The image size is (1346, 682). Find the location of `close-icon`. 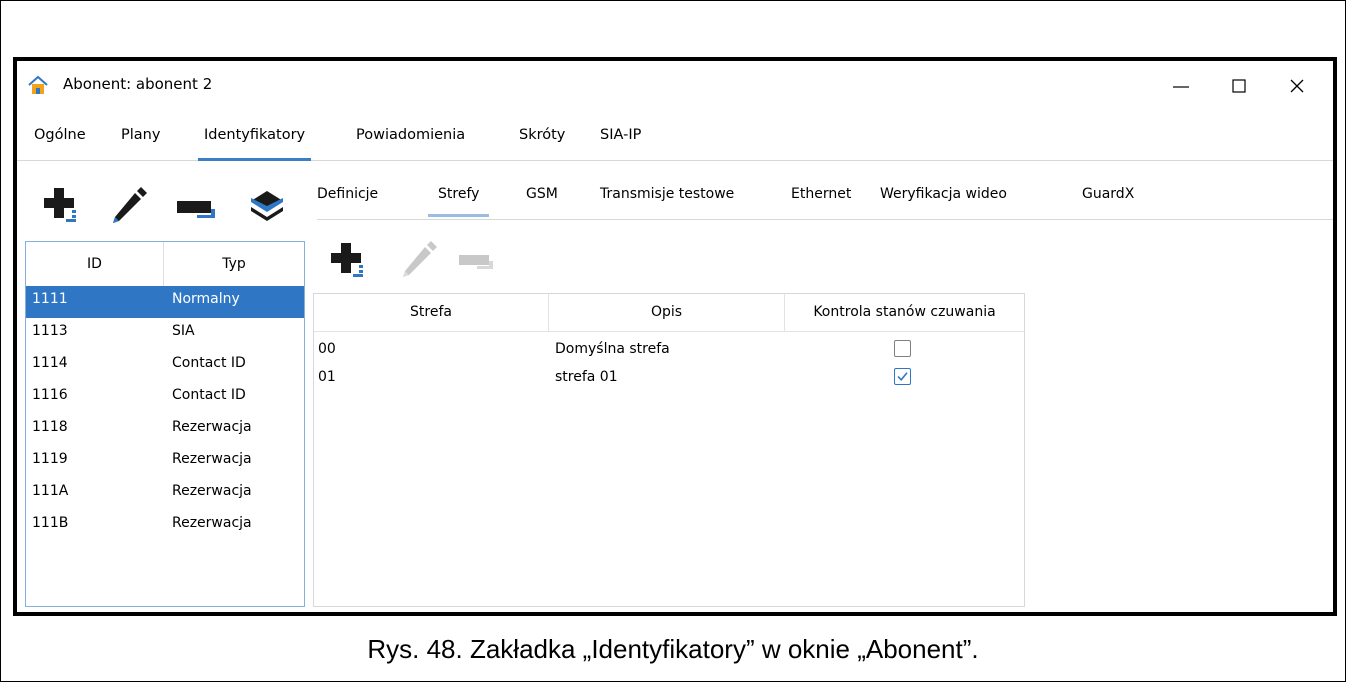

close-icon is located at coordinates (1297, 86).